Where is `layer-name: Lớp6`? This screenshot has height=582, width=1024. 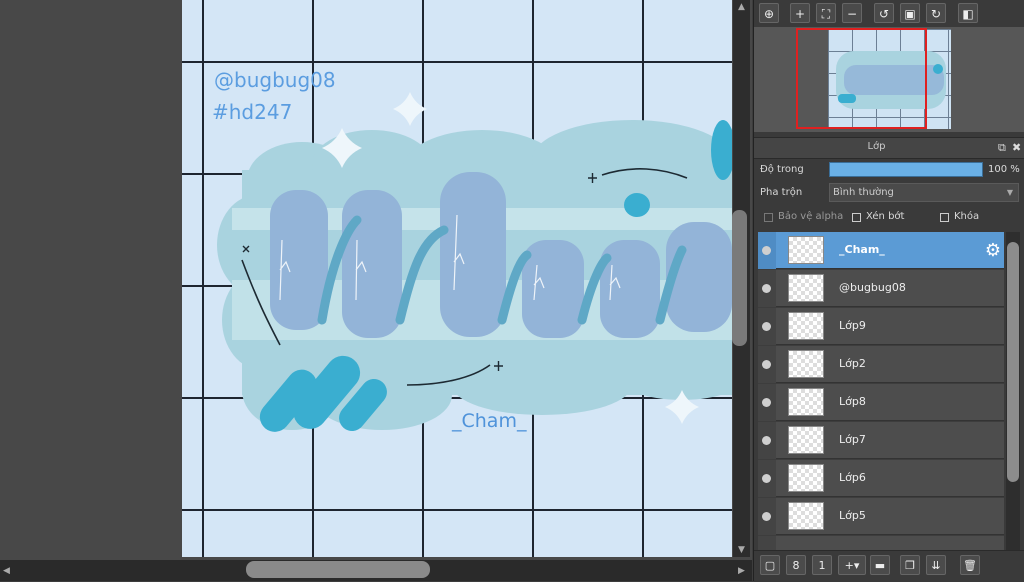
layer-name: Lớp6 is located at coordinates (852, 477).